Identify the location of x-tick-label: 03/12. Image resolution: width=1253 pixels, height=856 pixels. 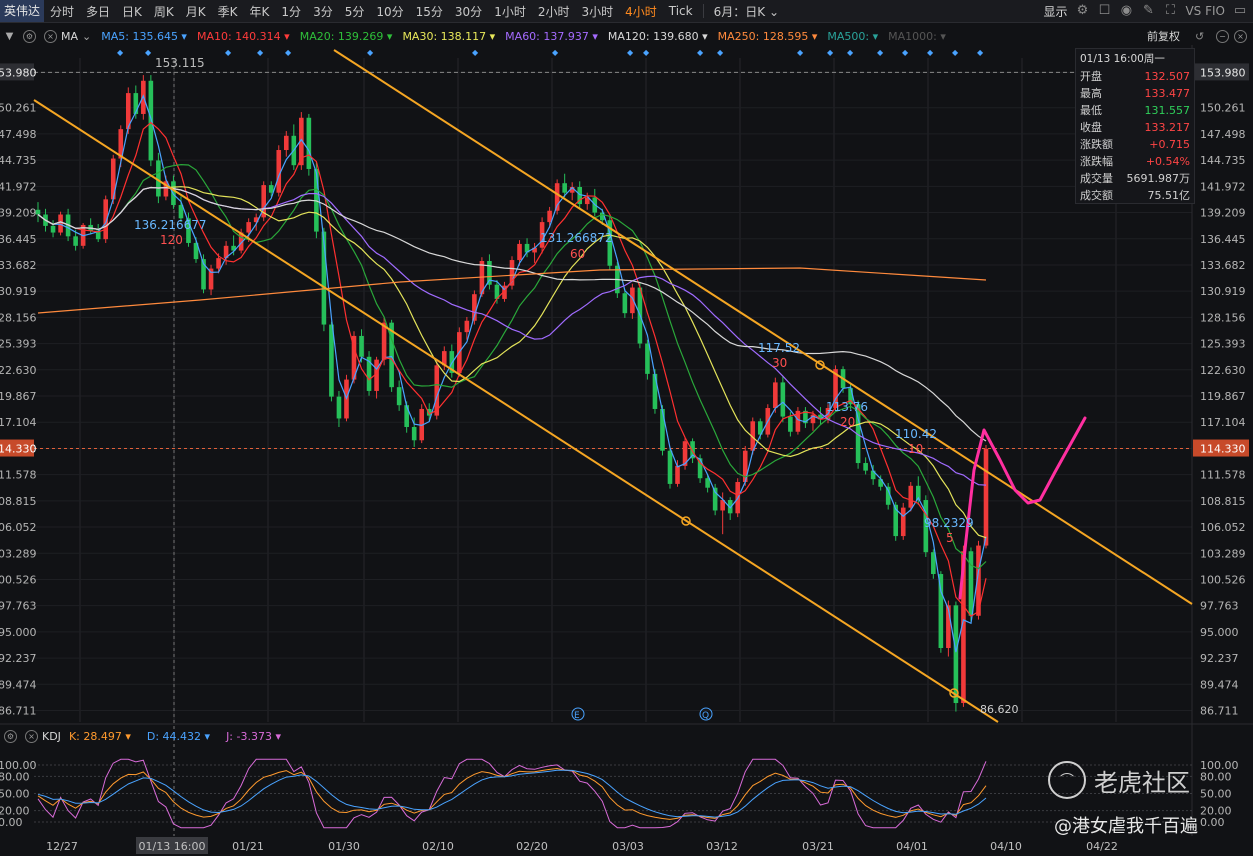
(722, 846).